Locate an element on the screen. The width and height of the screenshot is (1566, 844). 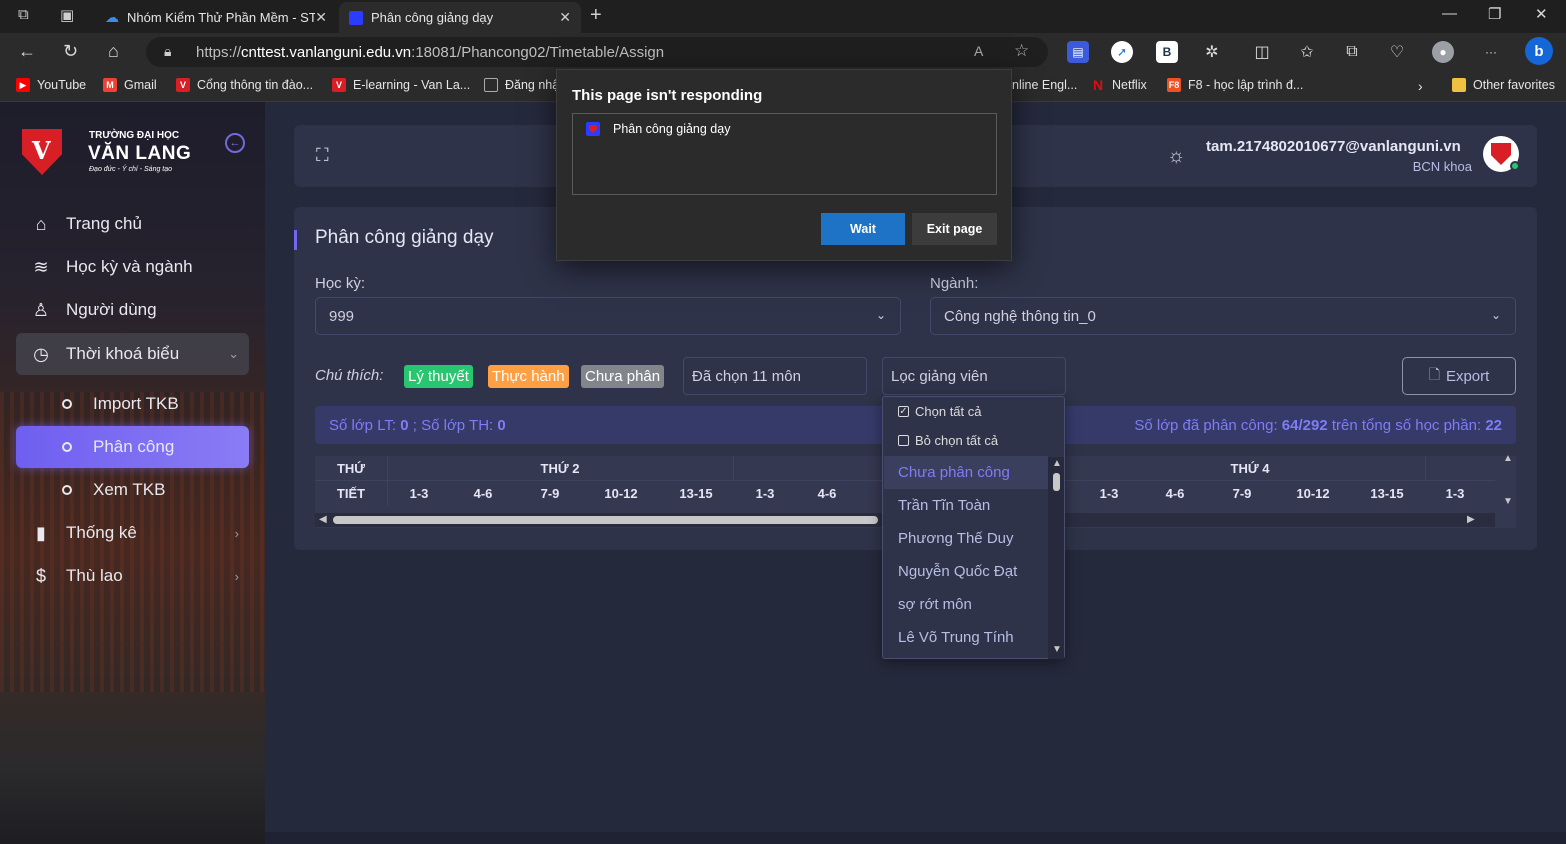
dropdown-option: Chưa phân công is located at coordinates (966, 472).